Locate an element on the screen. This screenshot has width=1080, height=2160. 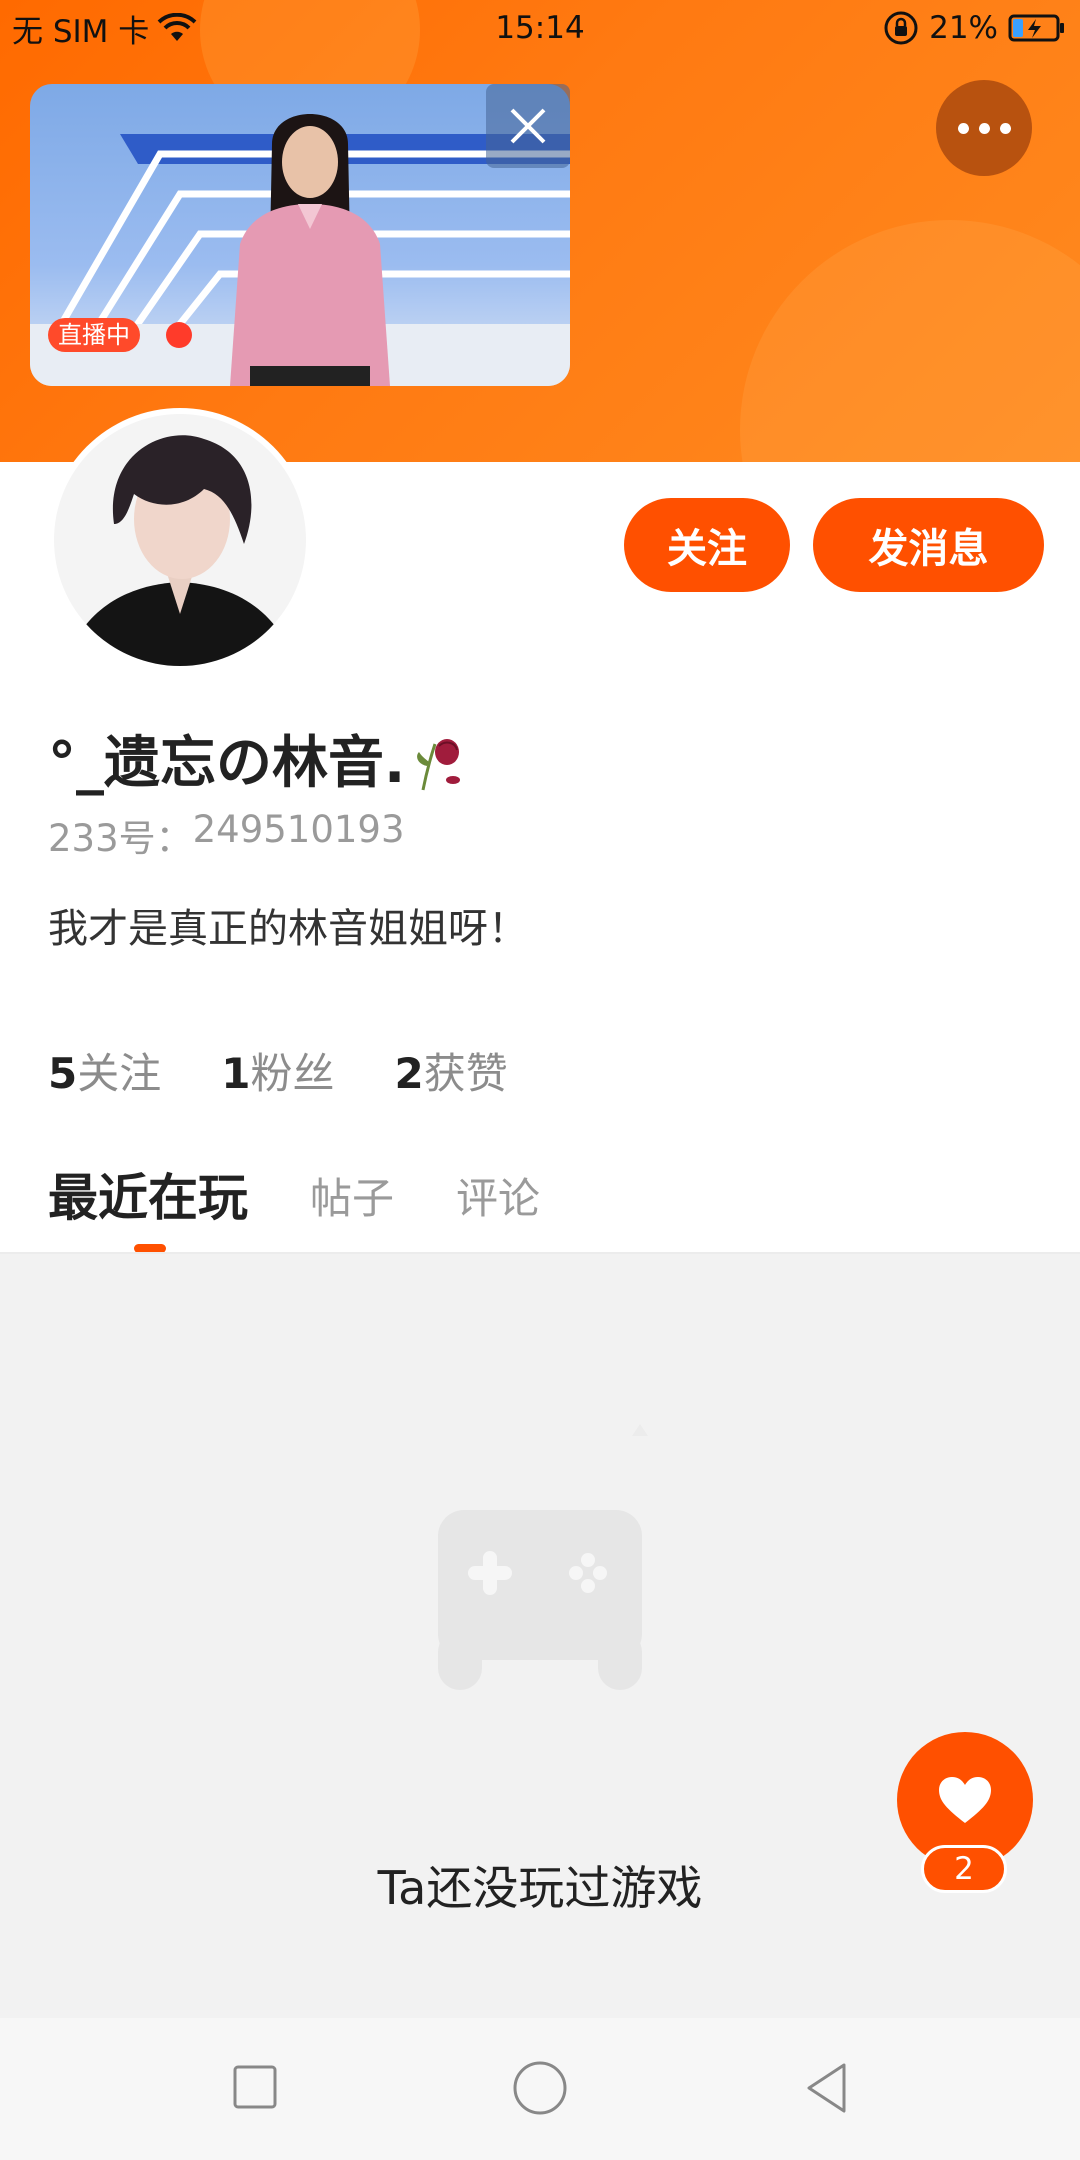
avatar is located at coordinates (180, 540).